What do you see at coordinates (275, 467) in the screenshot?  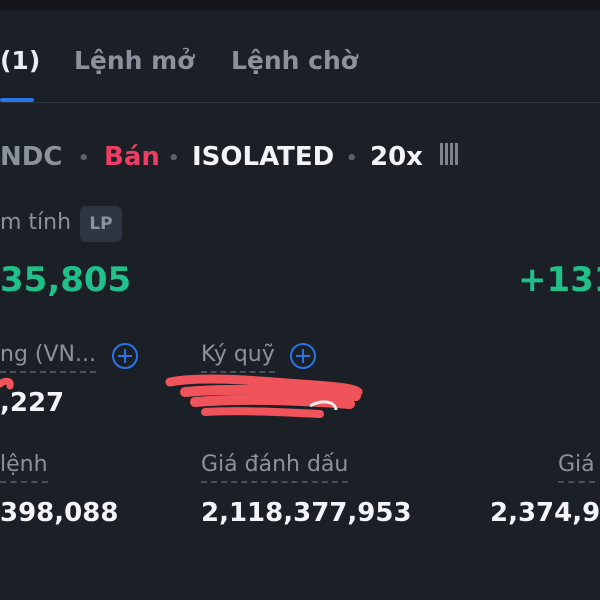 I see `mark-price-label: Giá đánh dấu` at bounding box center [275, 467].